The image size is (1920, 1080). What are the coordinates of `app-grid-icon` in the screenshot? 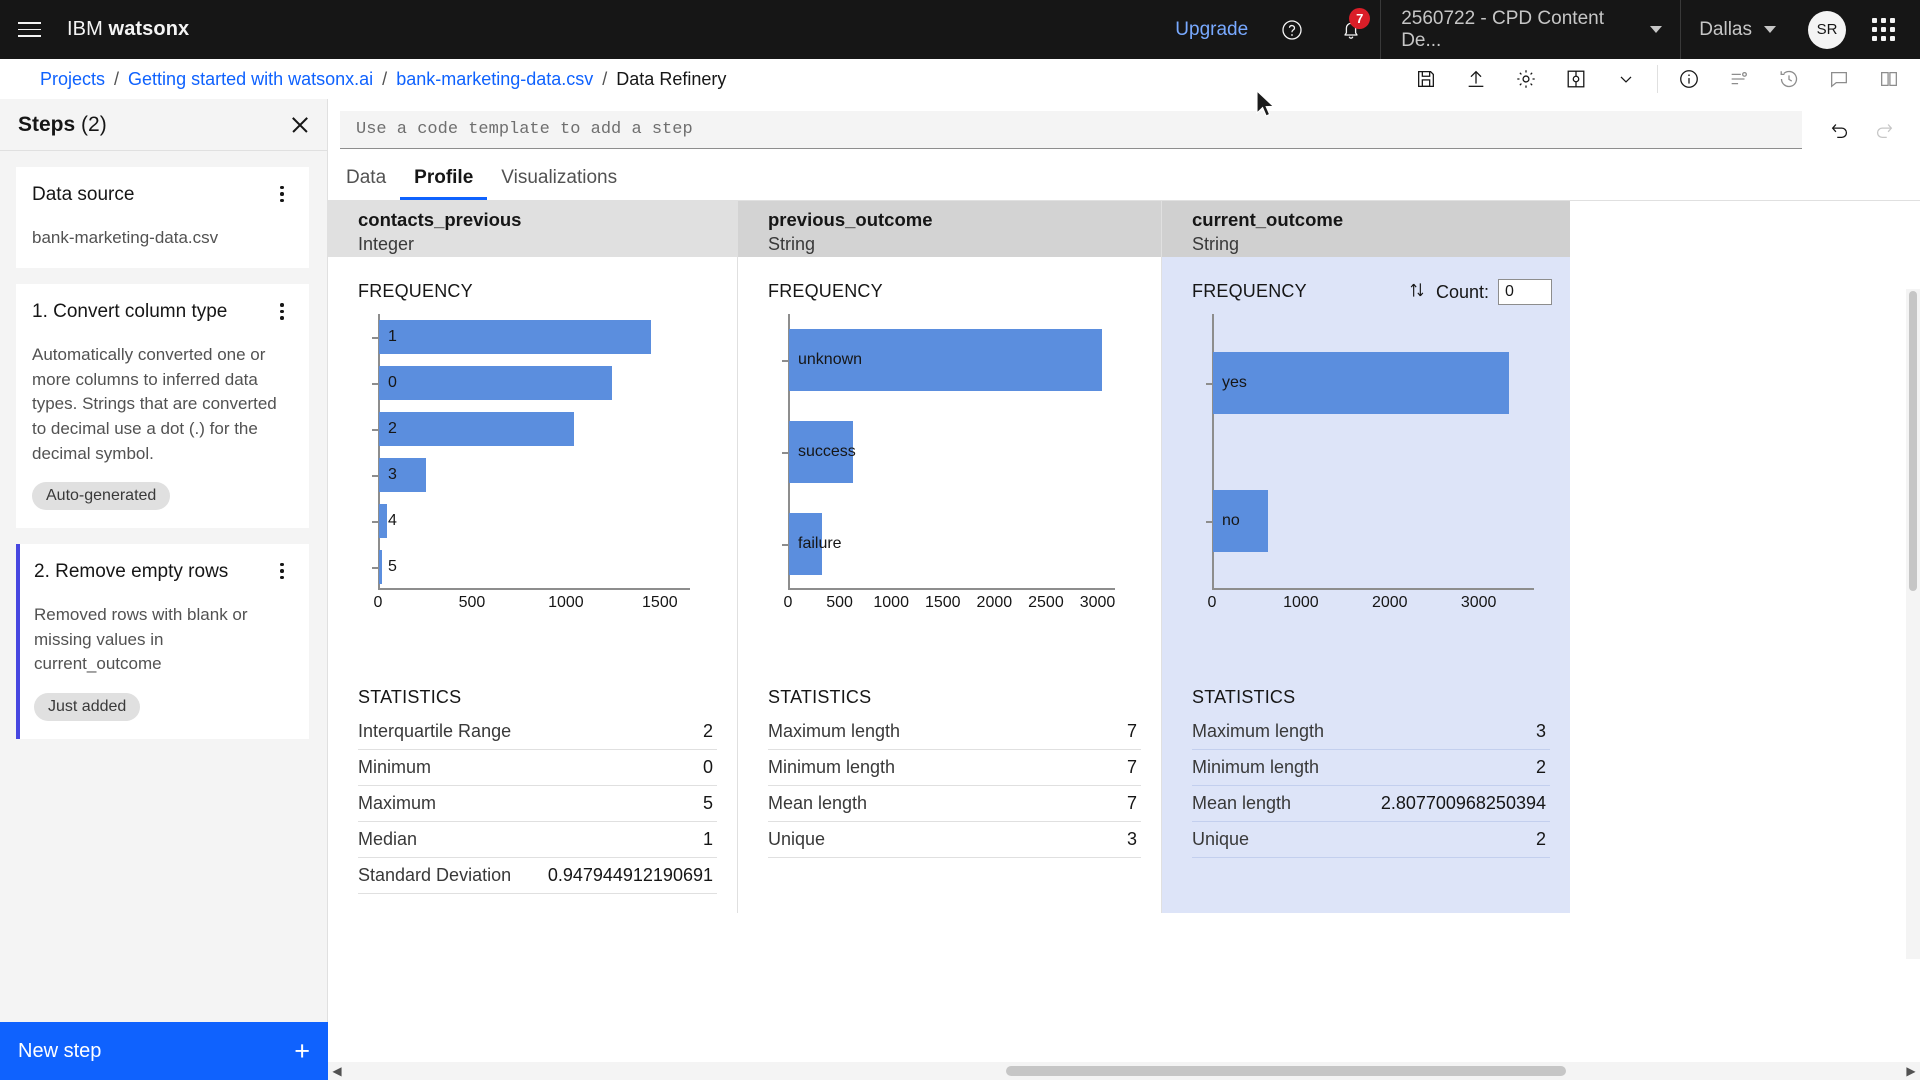 It's located at (1883, 29).